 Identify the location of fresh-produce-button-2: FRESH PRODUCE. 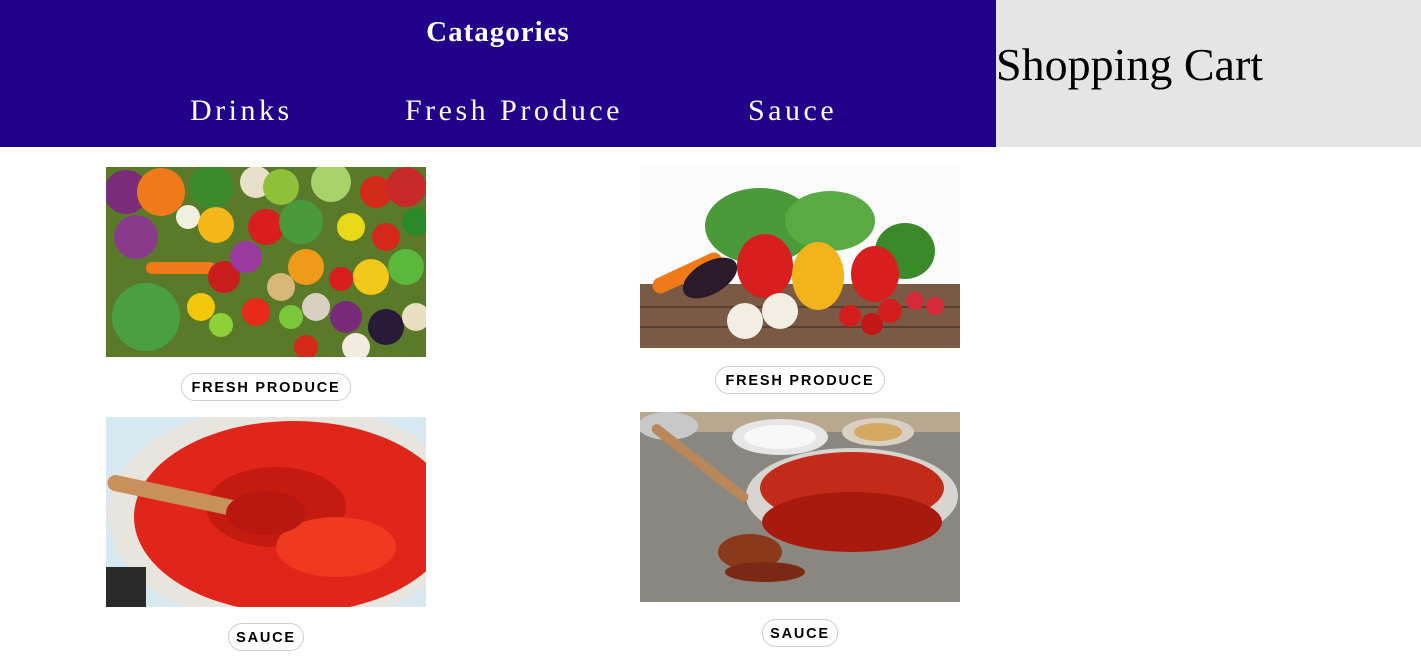
(800, 380).